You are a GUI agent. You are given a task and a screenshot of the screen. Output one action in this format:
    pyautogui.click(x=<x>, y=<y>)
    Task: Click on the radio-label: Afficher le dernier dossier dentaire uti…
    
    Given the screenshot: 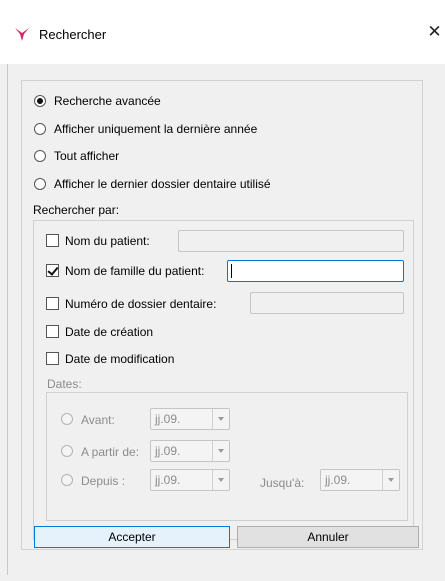 What is the action you would take?
    pyautogui.click(x=162, y=184)
    